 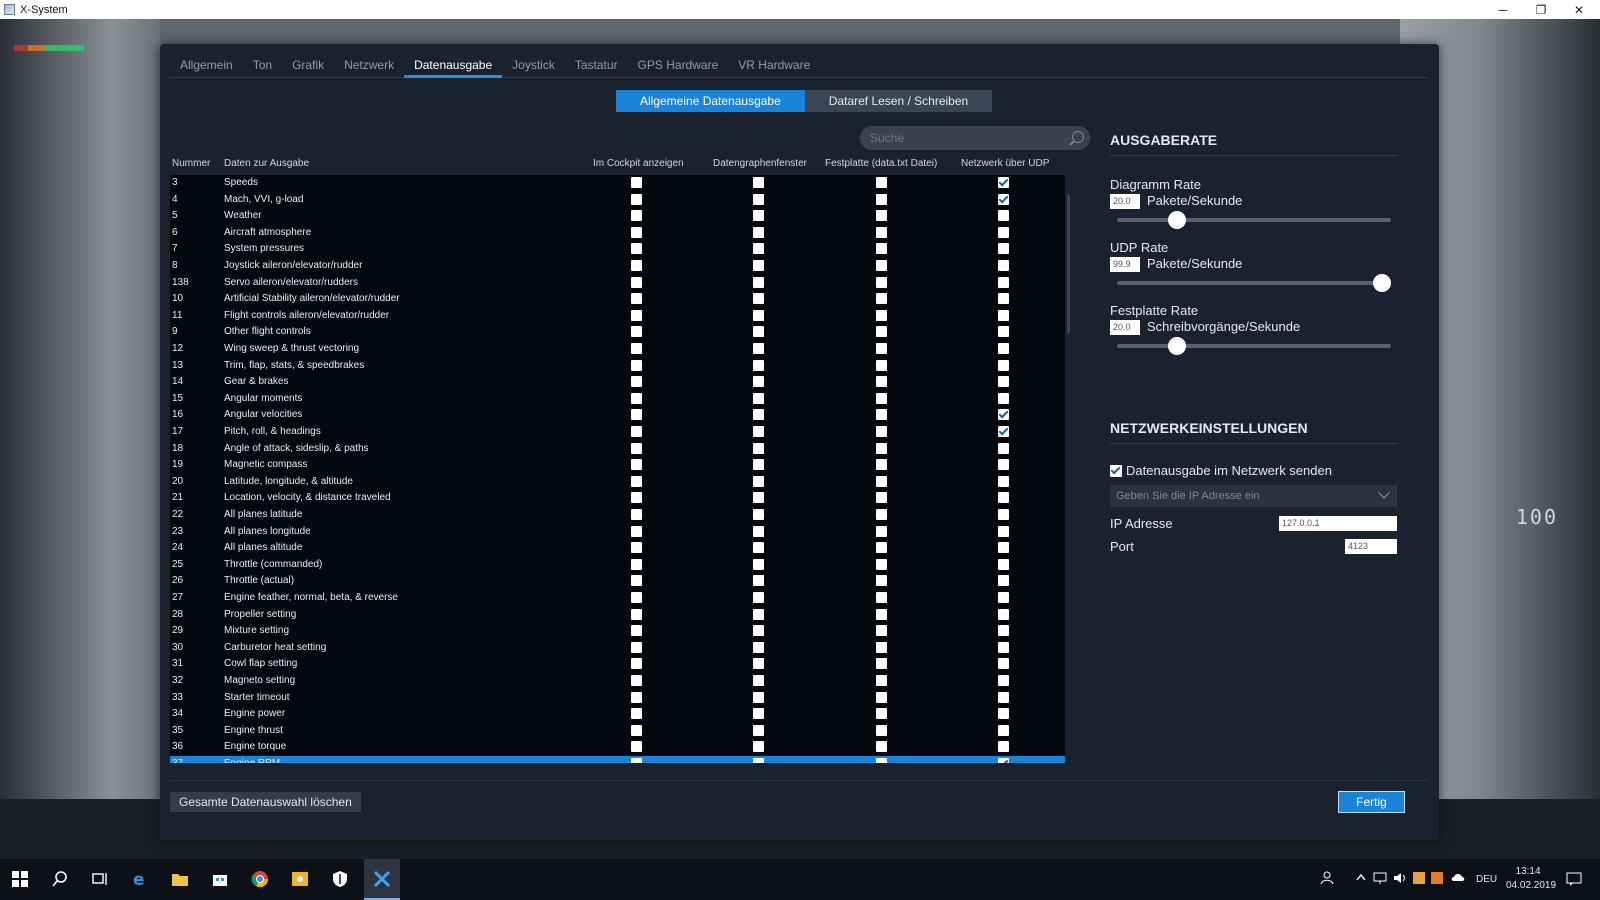 What do you see at coordinates (382, 879) in the screenshot?
I see `xplane-app-icon` at bounding box center [382, 879].